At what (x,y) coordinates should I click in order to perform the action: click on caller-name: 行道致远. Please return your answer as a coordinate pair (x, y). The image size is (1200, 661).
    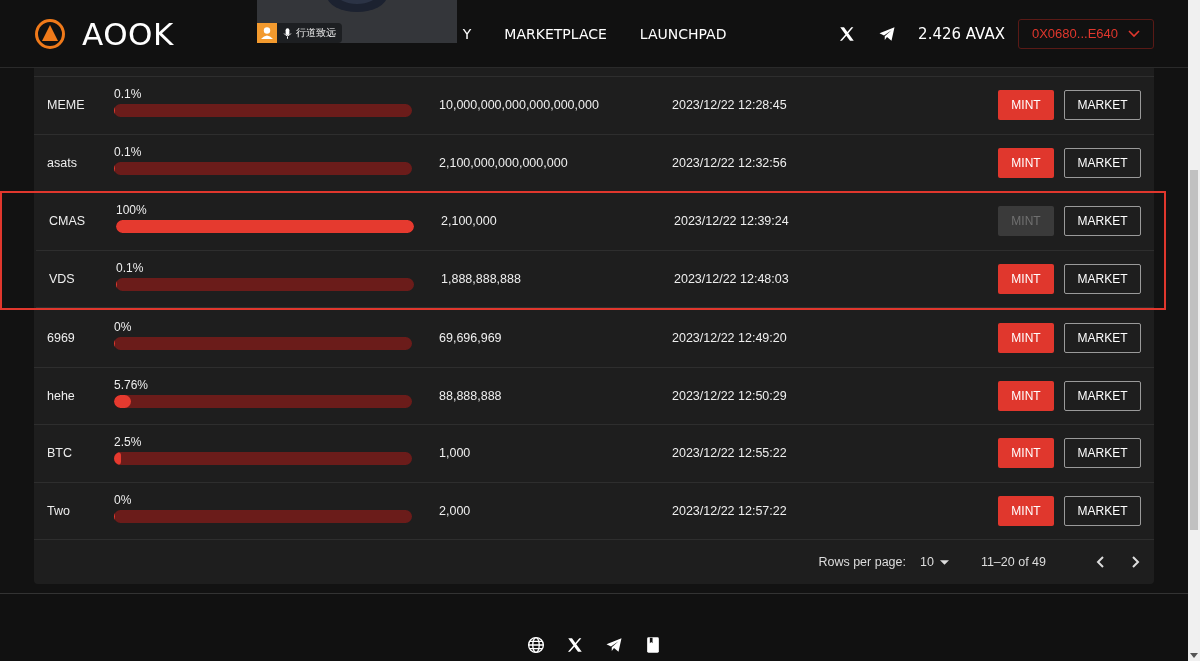
    Looking at the image, I should click on (316, 33).